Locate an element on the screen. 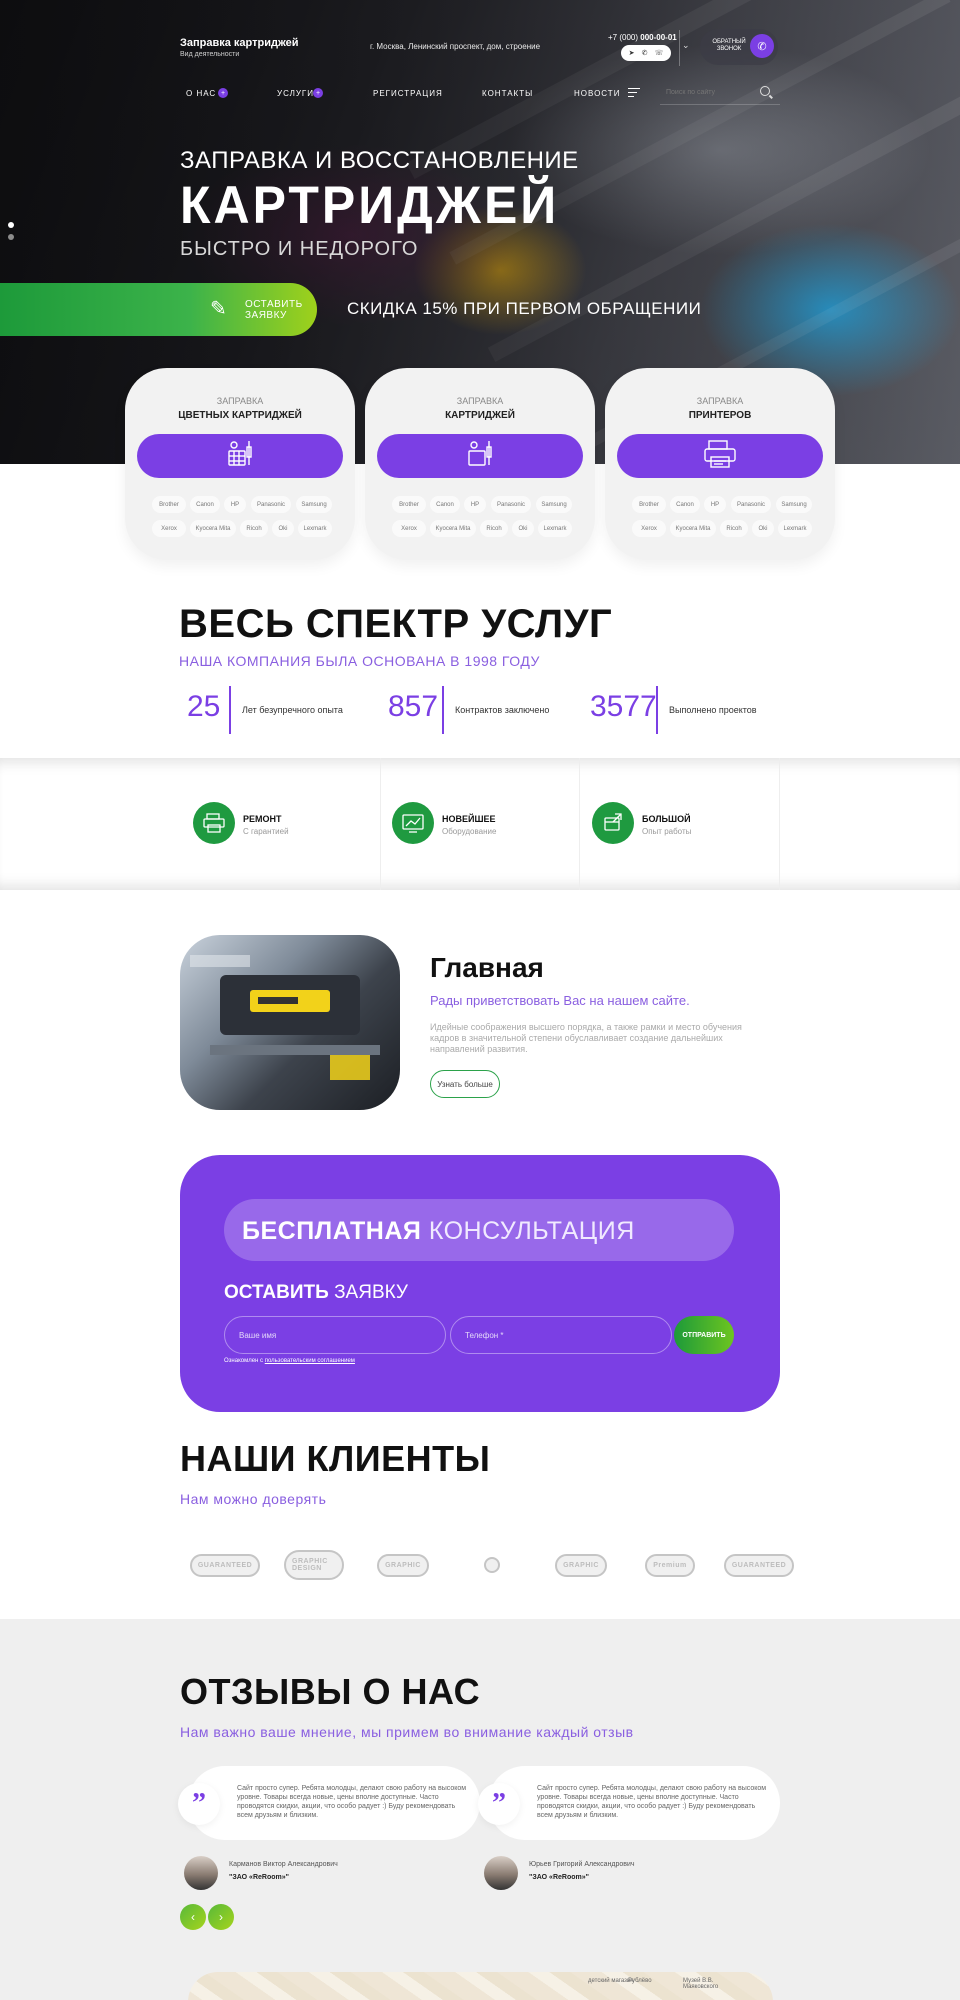 The height and width of the screenshot is (2000, 960). telegram-icon: ➤ is located at coordinates (632, 53).